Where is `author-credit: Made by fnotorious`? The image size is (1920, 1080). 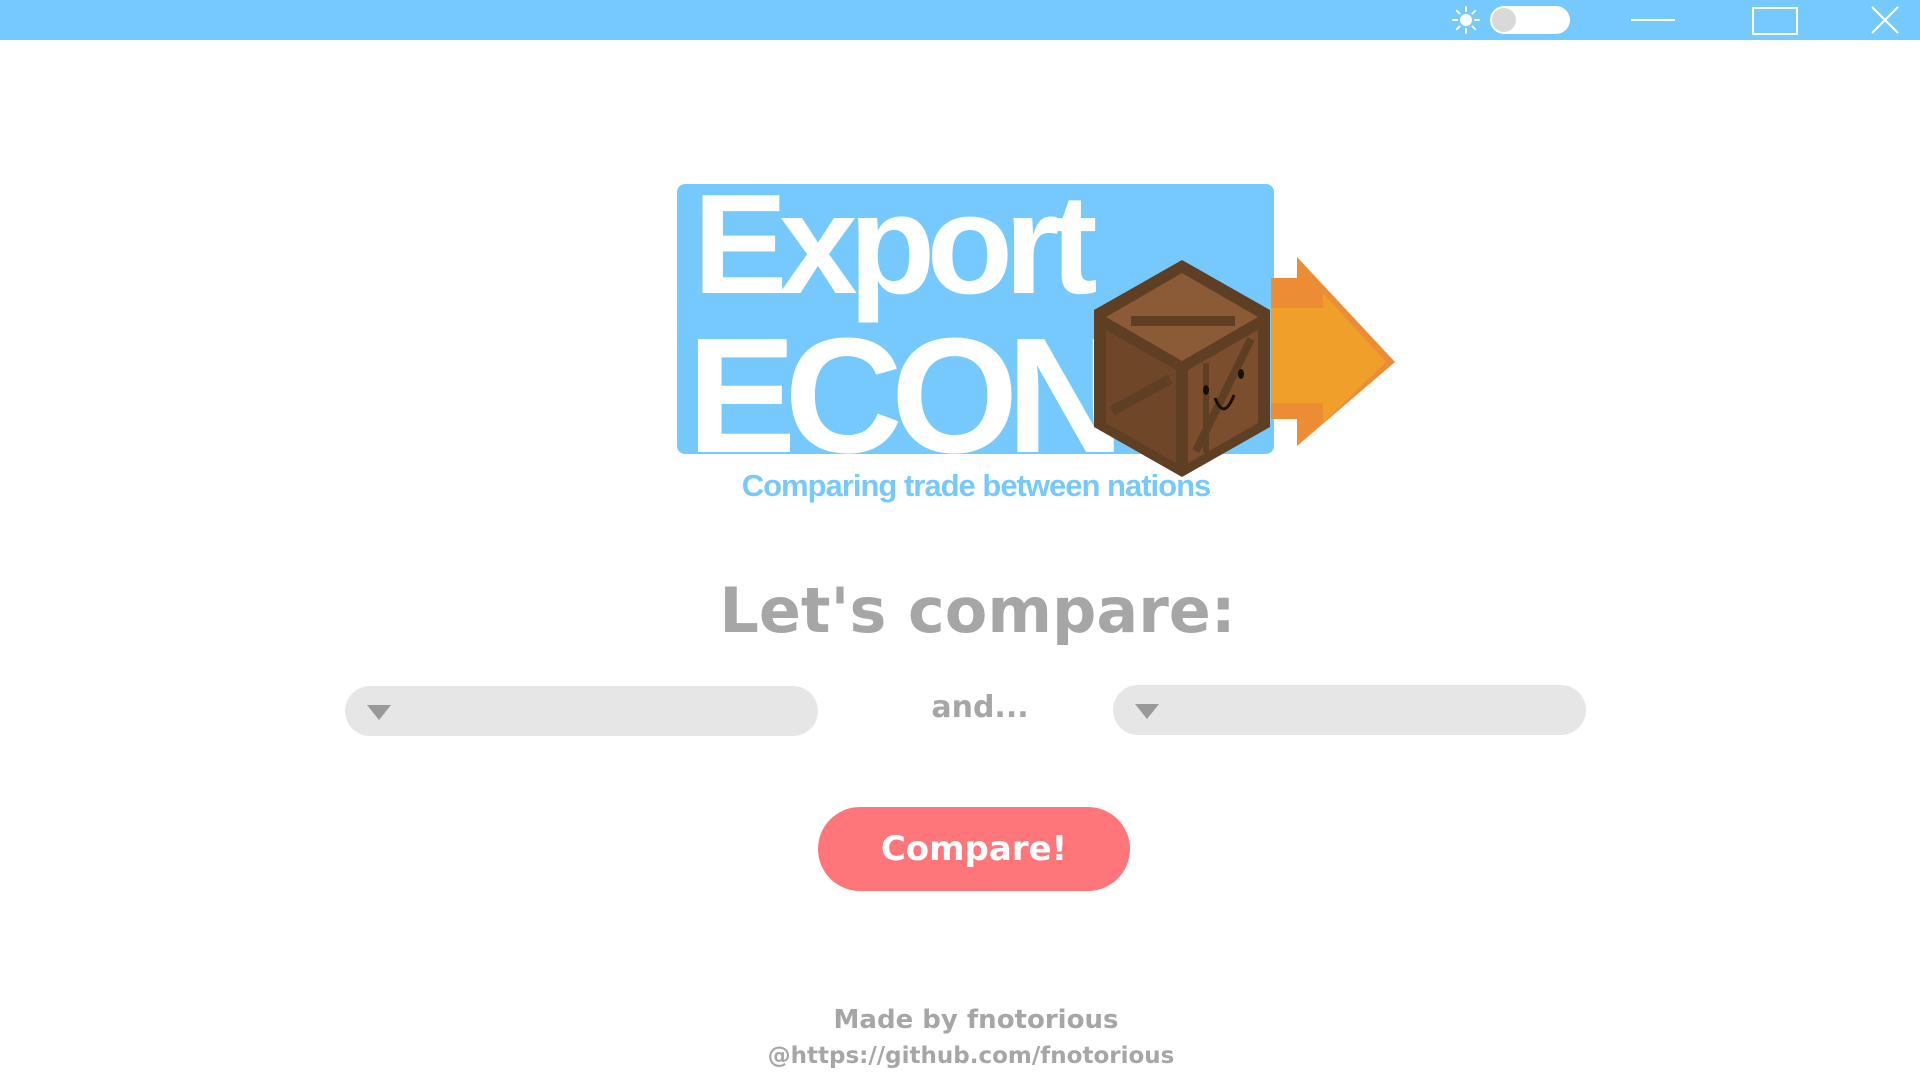
author-credit: Made by fnotorious is located at coordinates (976, 1020).